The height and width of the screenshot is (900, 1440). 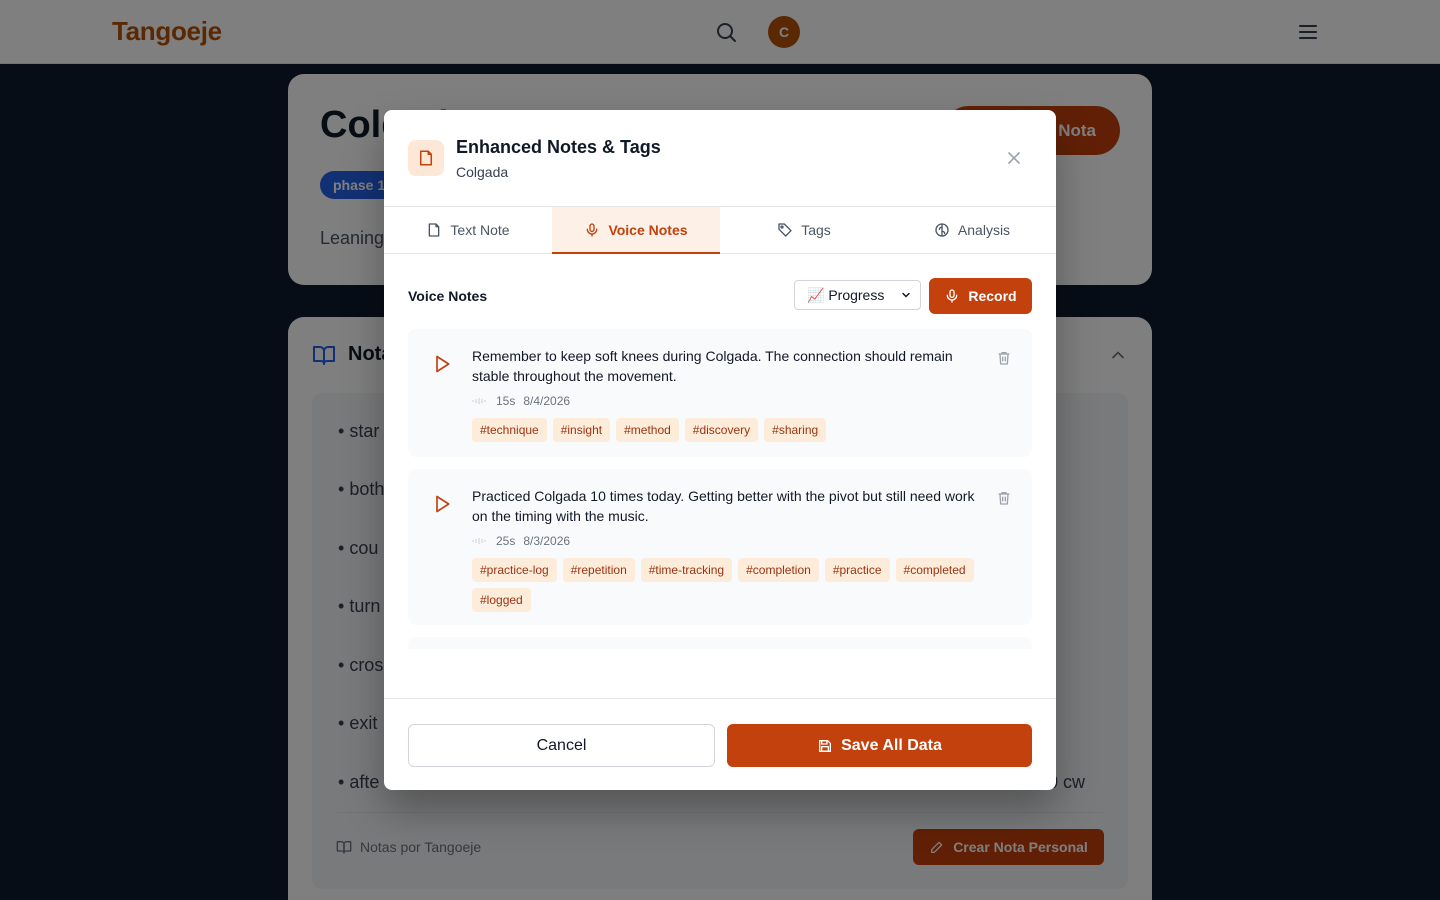 I want to click on tag-icon, so click(x=785, y=230).